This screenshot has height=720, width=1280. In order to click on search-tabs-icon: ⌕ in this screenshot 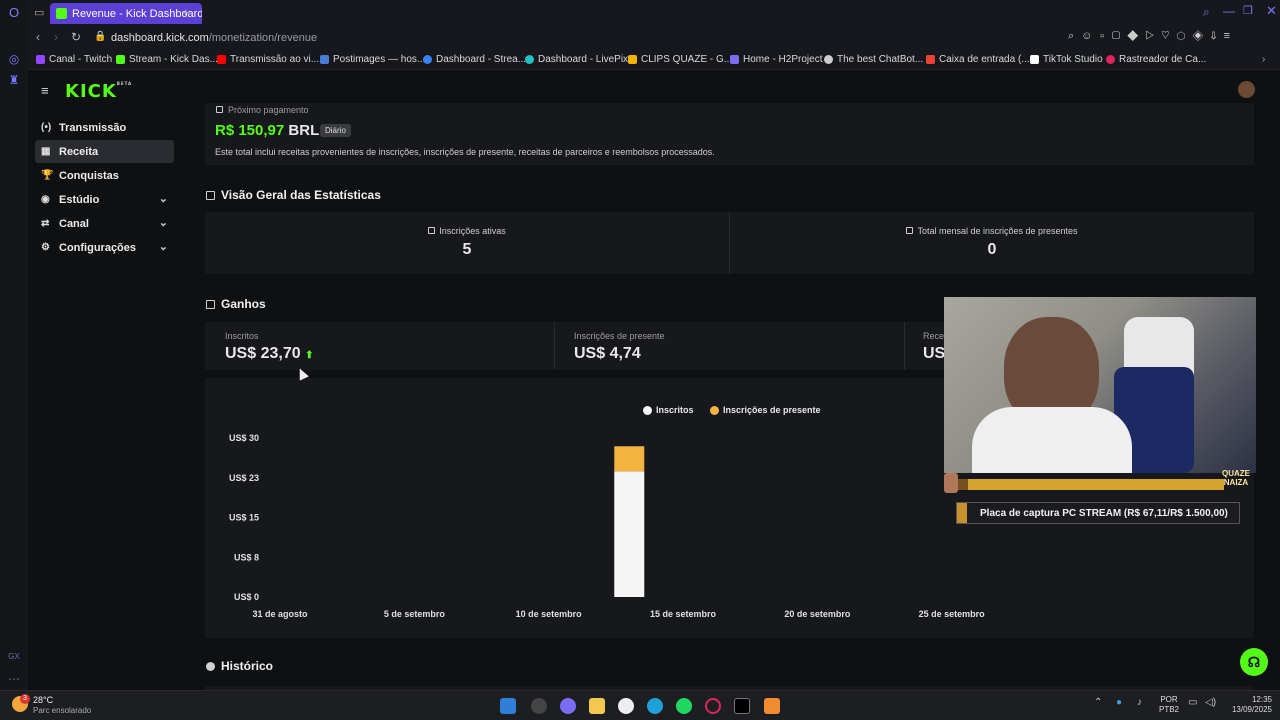, I will do `click(1206, 12)`.